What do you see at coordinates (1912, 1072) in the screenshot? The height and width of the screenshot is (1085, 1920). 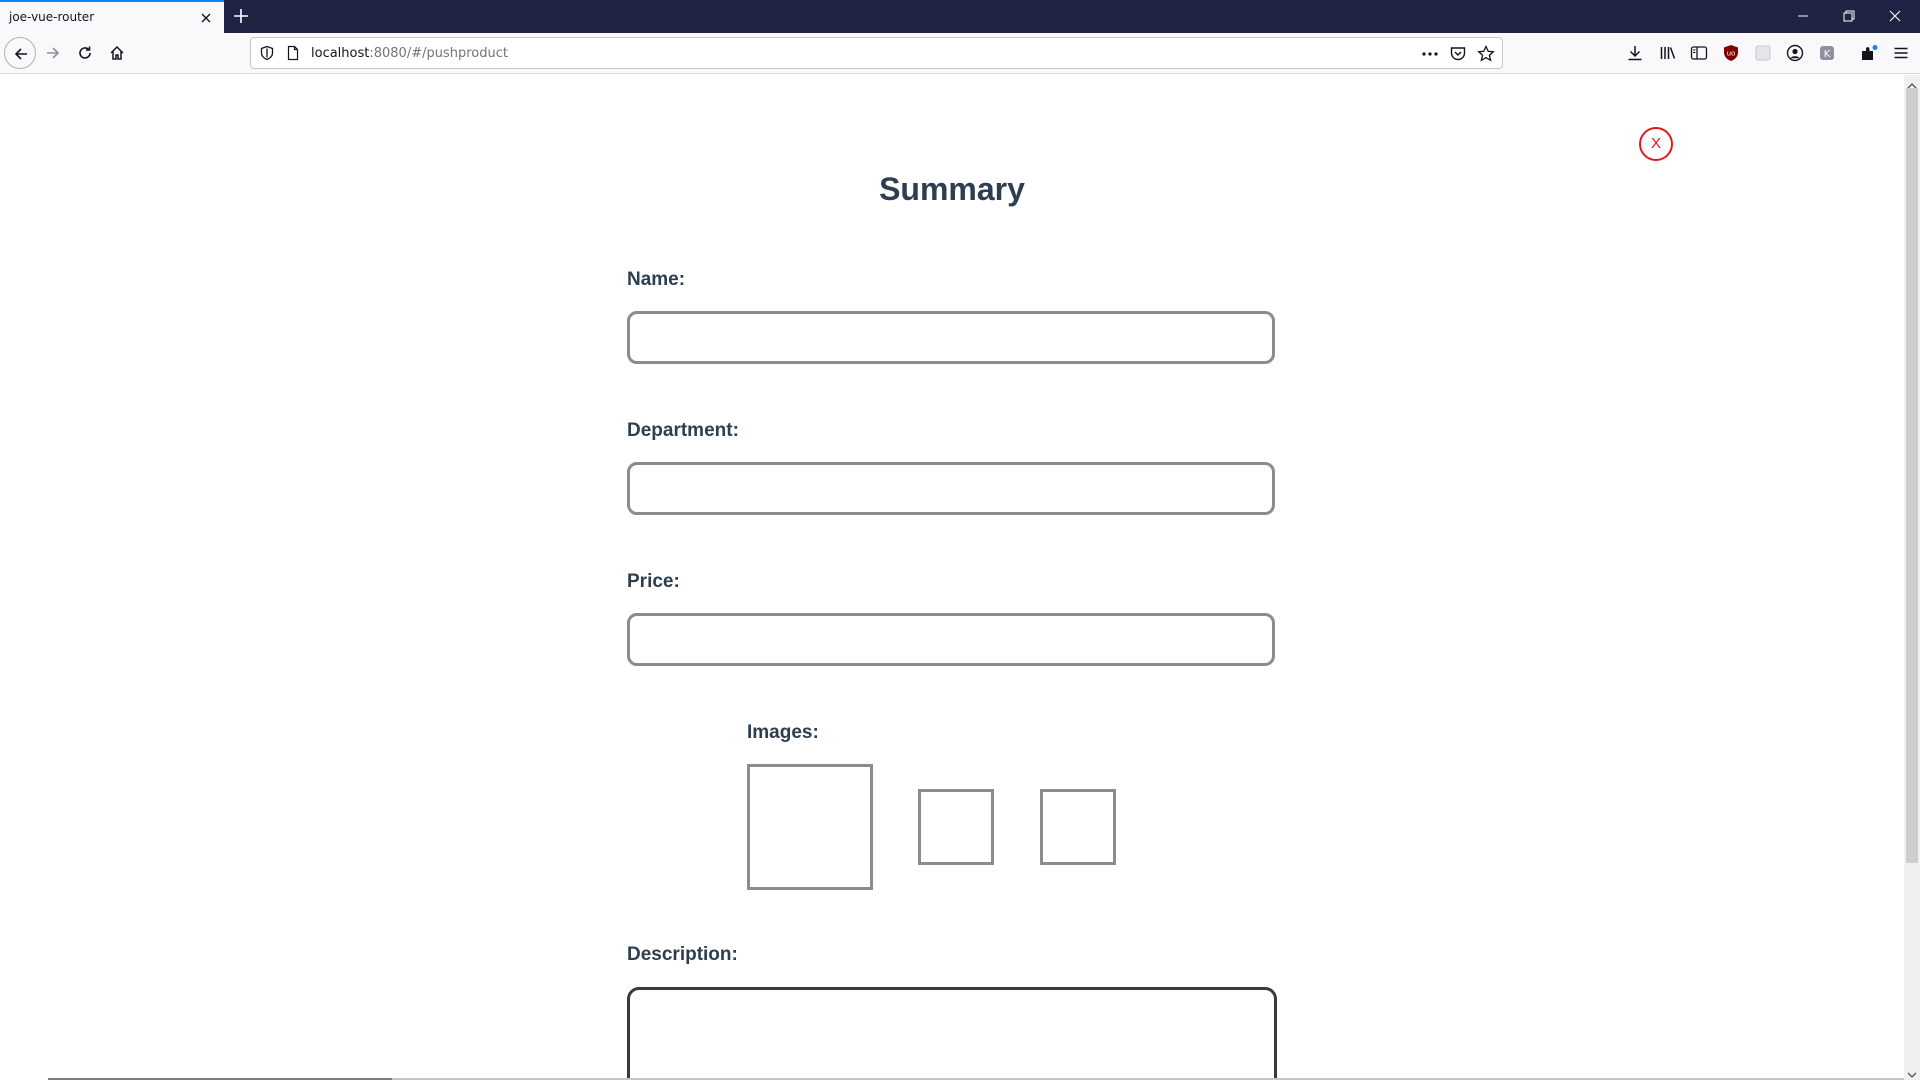 I see `scroll-down-icon` at bounding box center [1912, 1072].